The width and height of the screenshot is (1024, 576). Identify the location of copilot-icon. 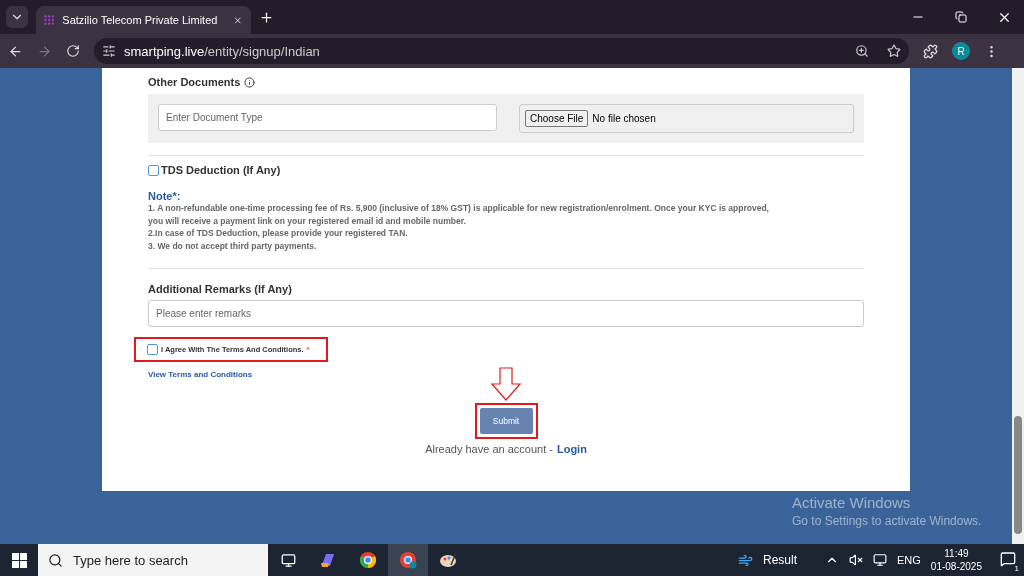
(328, 560).